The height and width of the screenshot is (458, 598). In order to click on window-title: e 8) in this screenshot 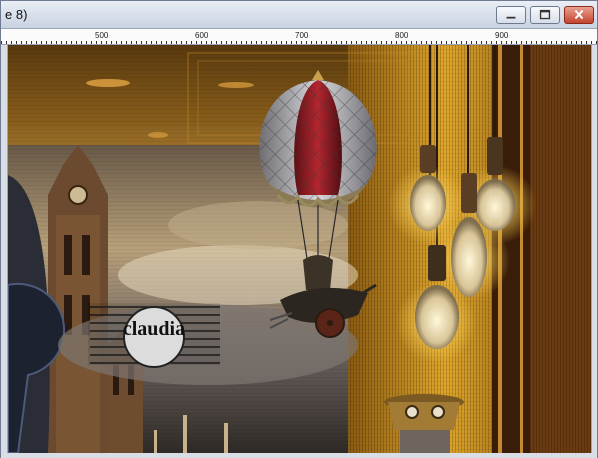, I will do `click(16, 14)`.